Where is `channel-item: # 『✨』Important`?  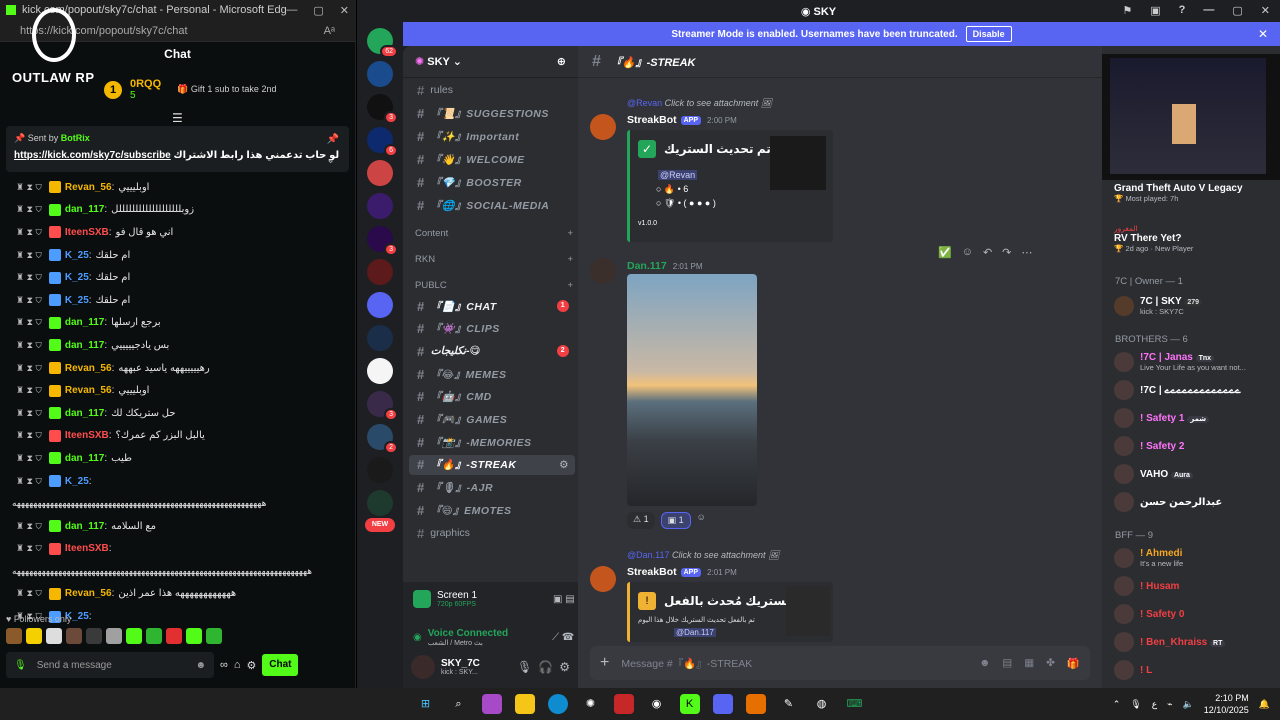 channel-item: # 『✨』Important is located at coordinates (492, 136).